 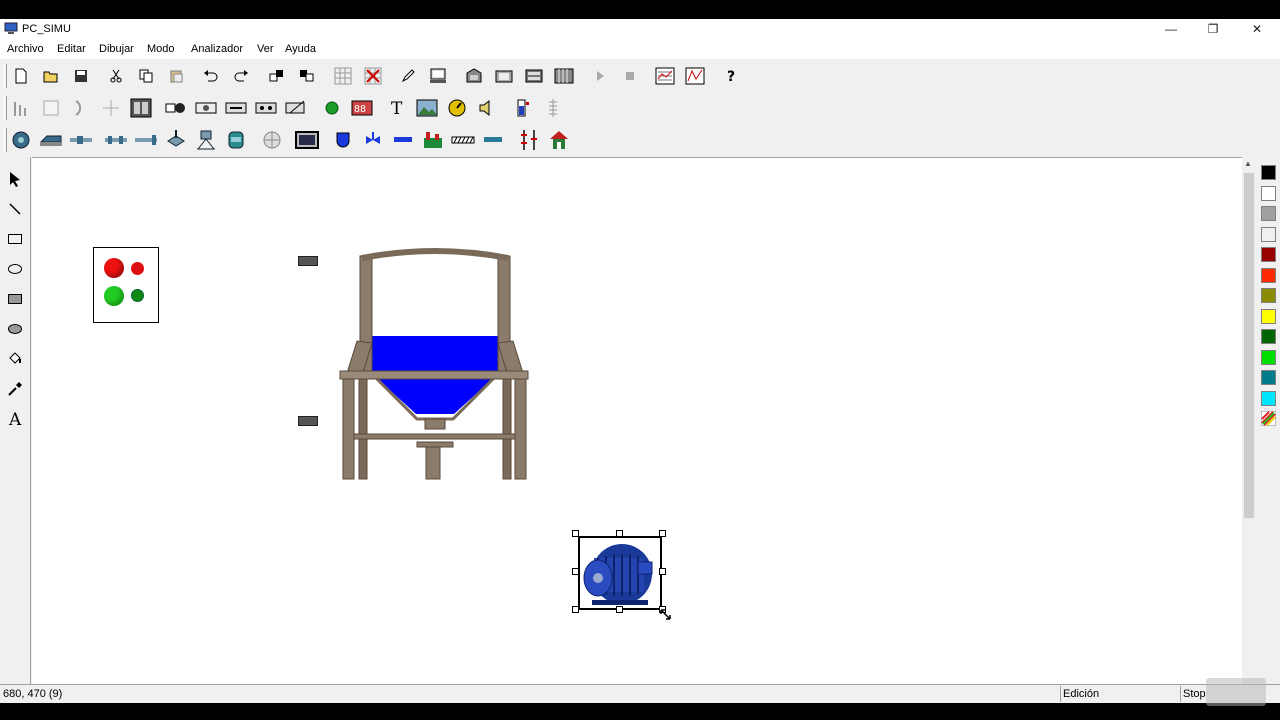 What do you see at coordinates (403, 140) in the screenshot?
I see `tube-icon` at bounding box center [403, 140].